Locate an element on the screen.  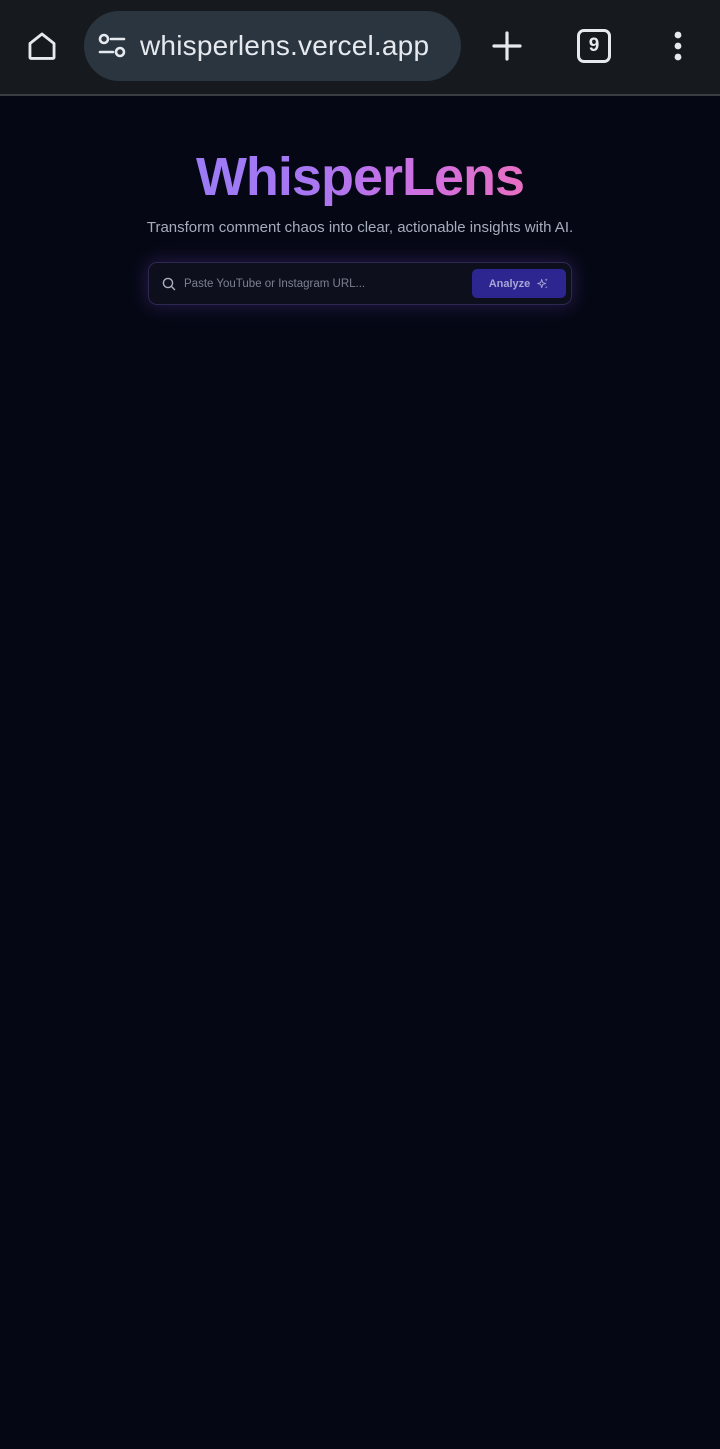
tab-count: 9 is located at coordinates (594, 45).